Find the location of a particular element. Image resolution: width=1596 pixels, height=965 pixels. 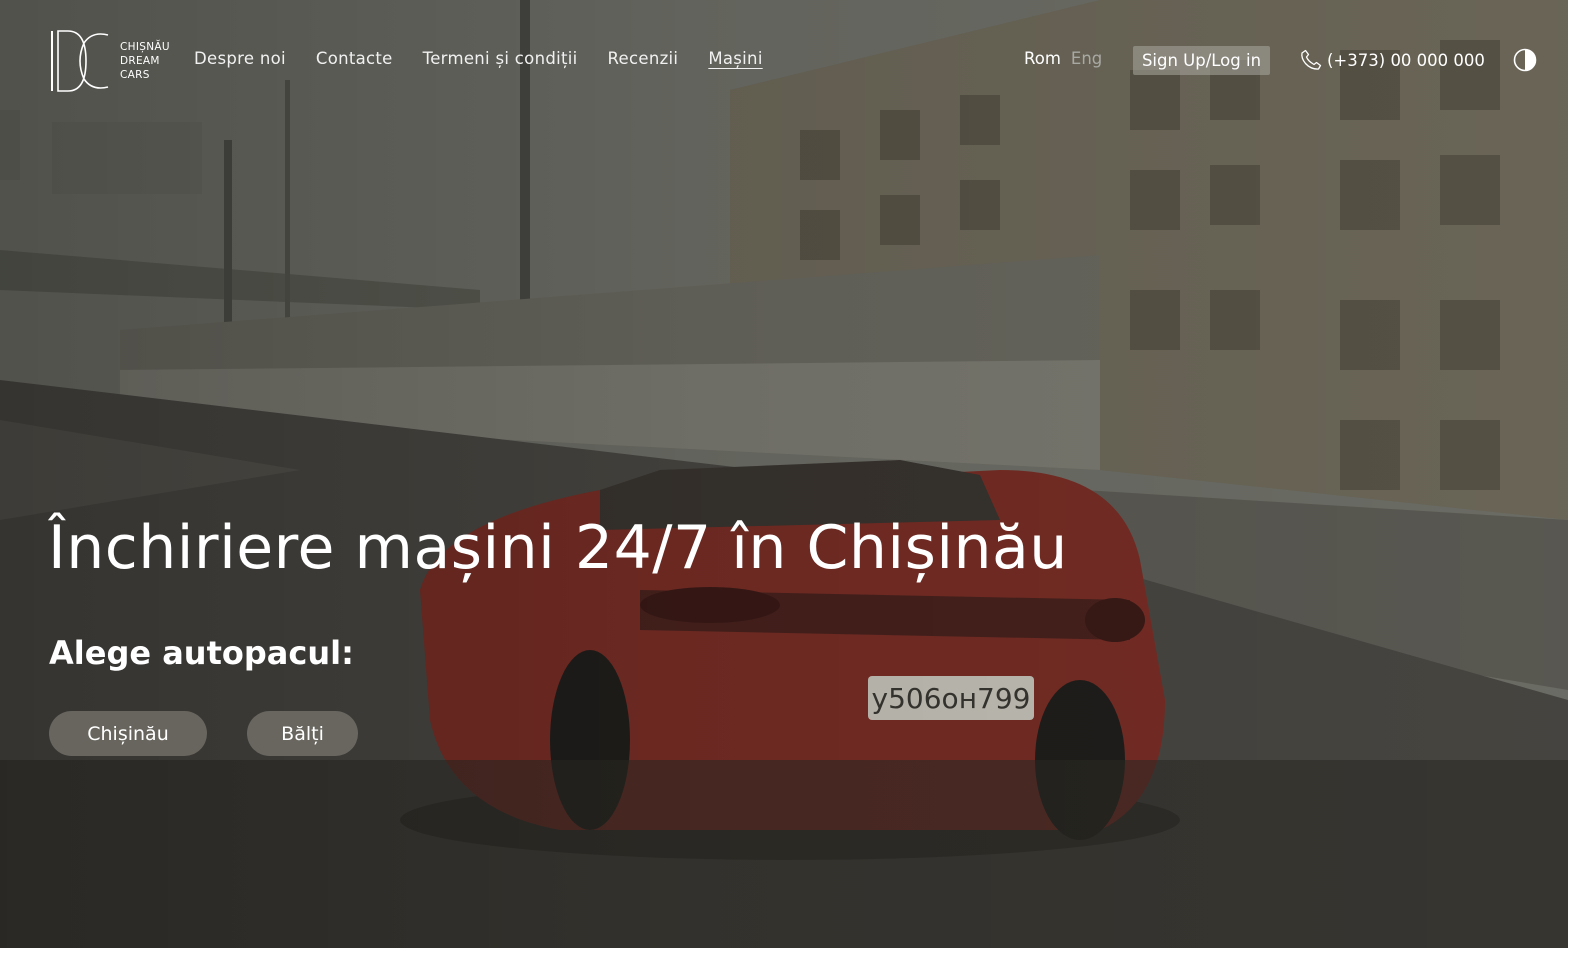

logo-text: CHIȘNĂU DREAM CARS is located at coordinates (145, 61).